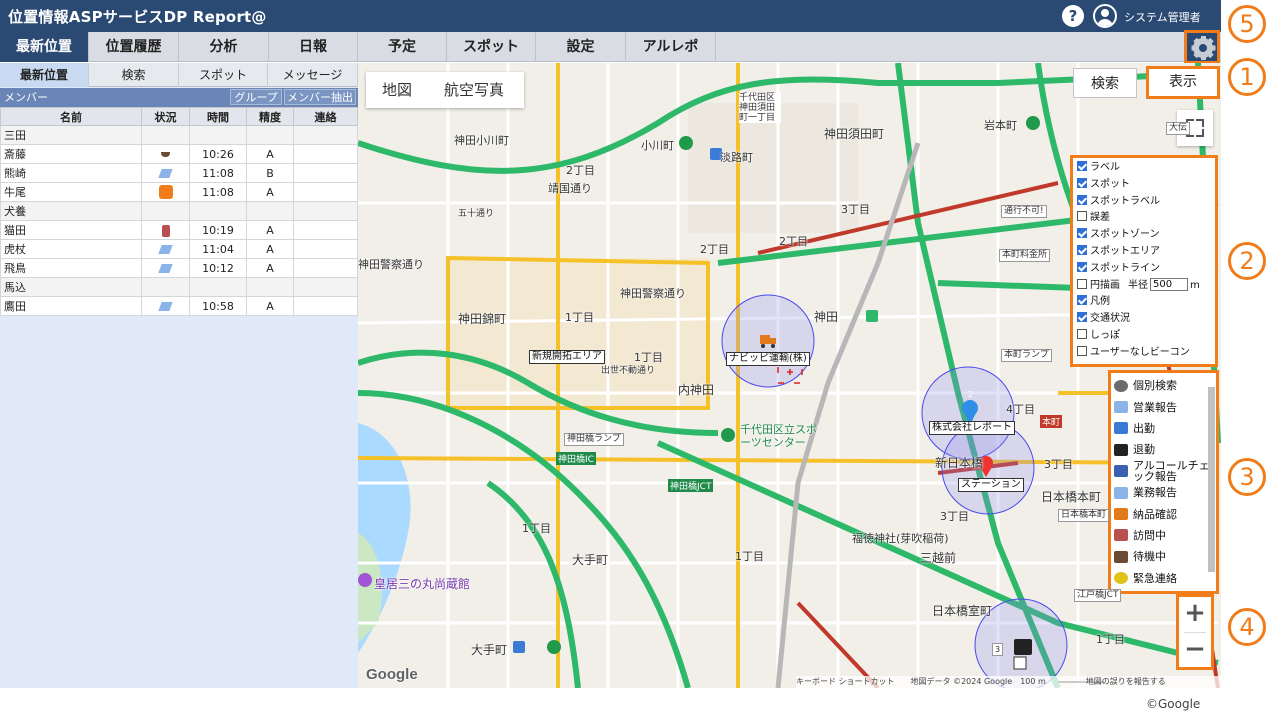 This screenshot has height=720, width=1280. Describe the element at coordinates (179, 306) in the screenshot. I see `member-row: 鷹田 10:58 A` at that location.